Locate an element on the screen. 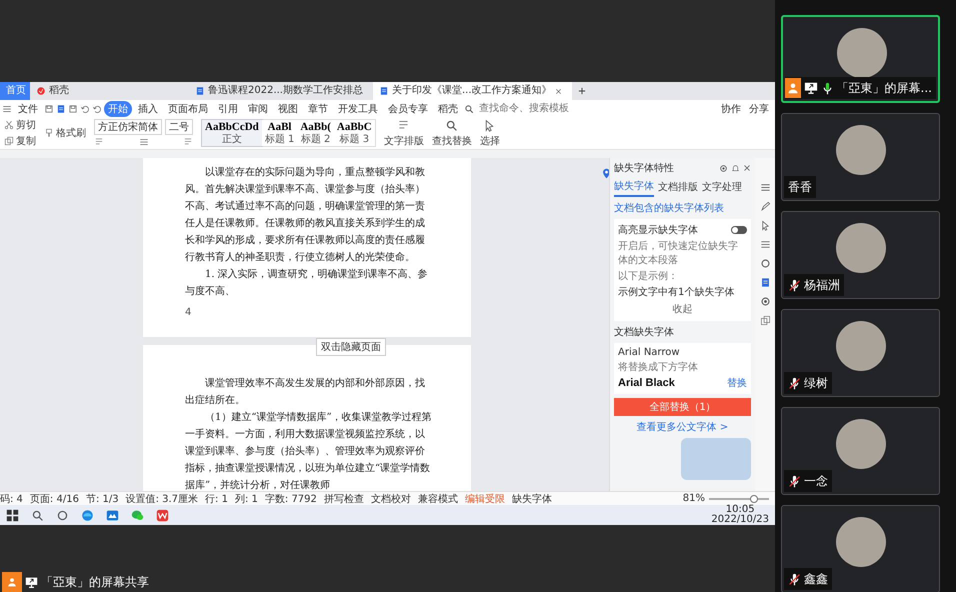 Image resolution: width=956 pixels, height=592 pixels. status-button: 编辑受限 is located at coordinates (484, 499).